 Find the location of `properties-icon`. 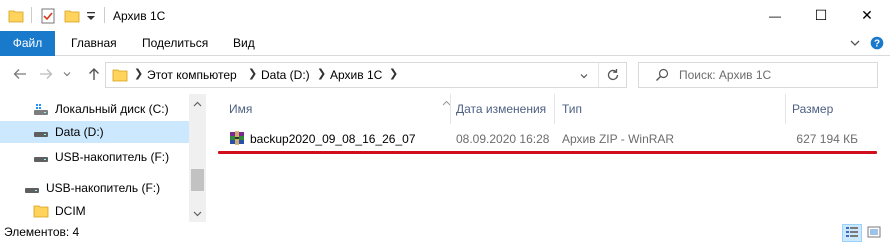

properties-icon is located at coordinates (48, 17).